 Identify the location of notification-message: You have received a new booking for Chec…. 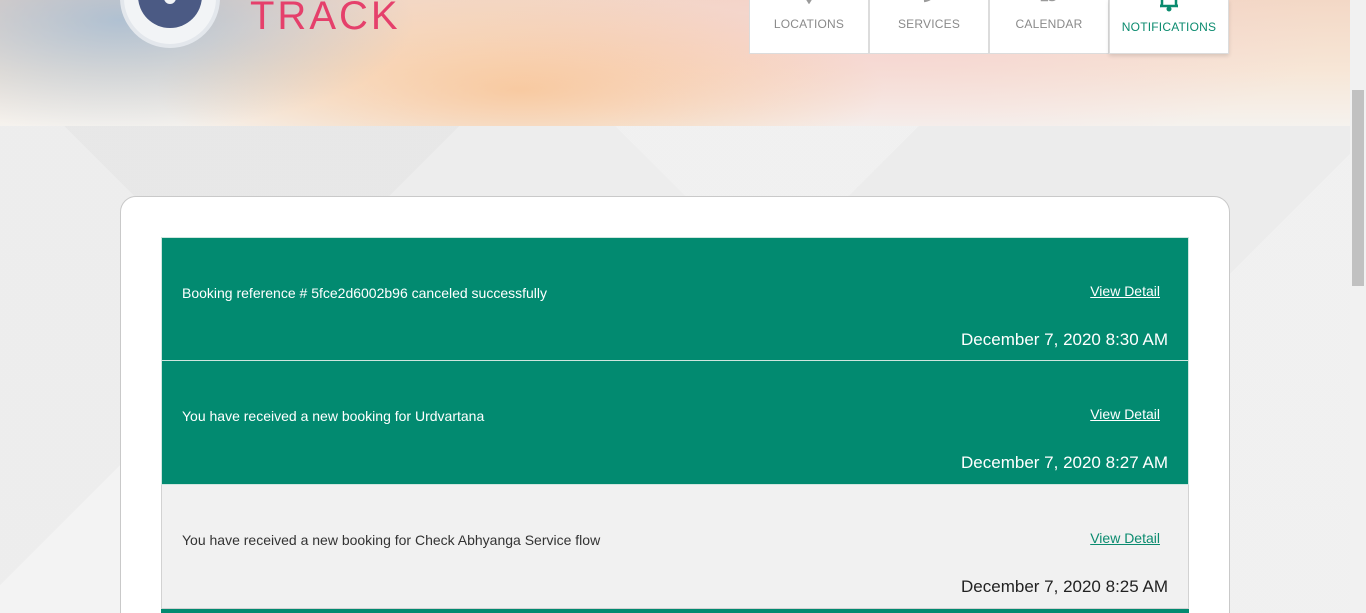
(391, 540).